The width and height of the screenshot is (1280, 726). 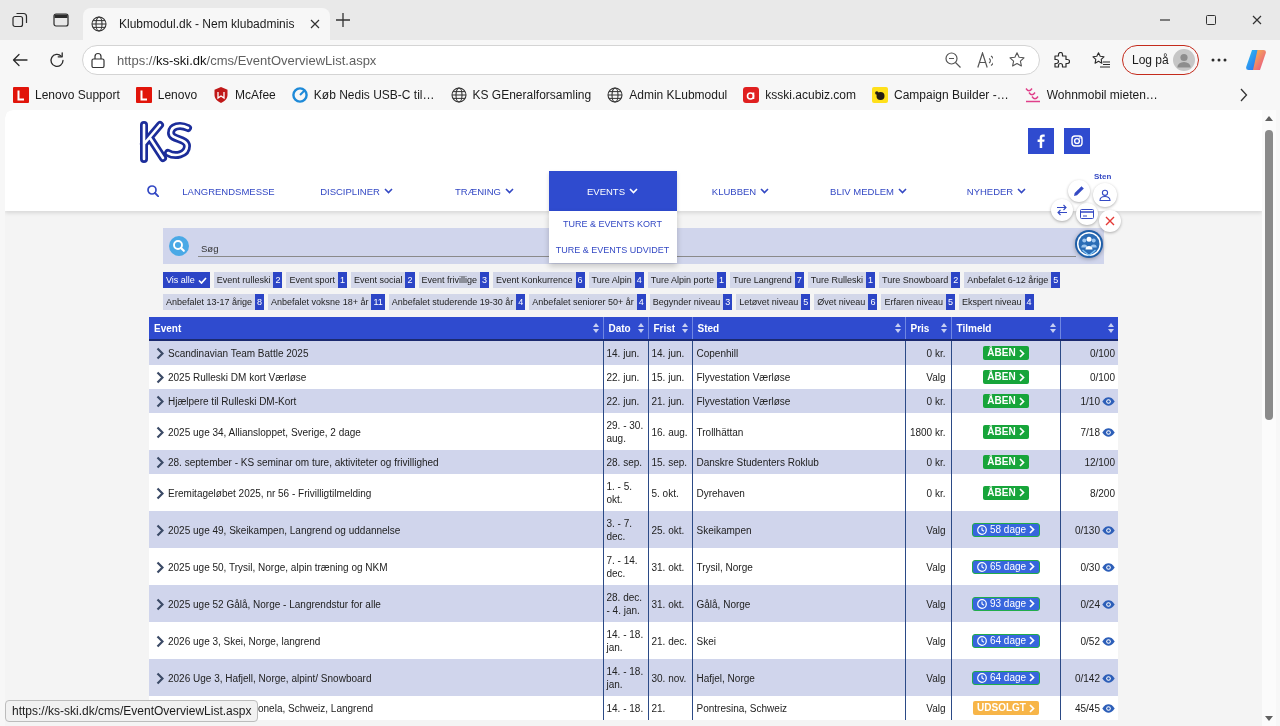 I want to click on zoom-out-icon, so click(x=953, y=60).